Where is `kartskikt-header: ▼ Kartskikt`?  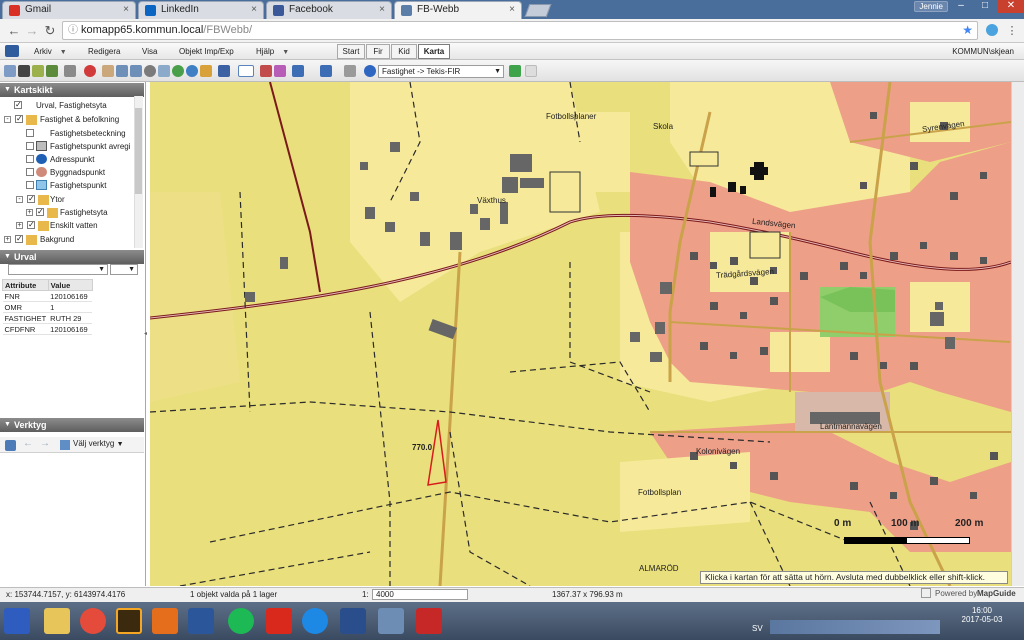
kartskikt-header: ▼ Kartskikt is located at coordinates (72, 90).